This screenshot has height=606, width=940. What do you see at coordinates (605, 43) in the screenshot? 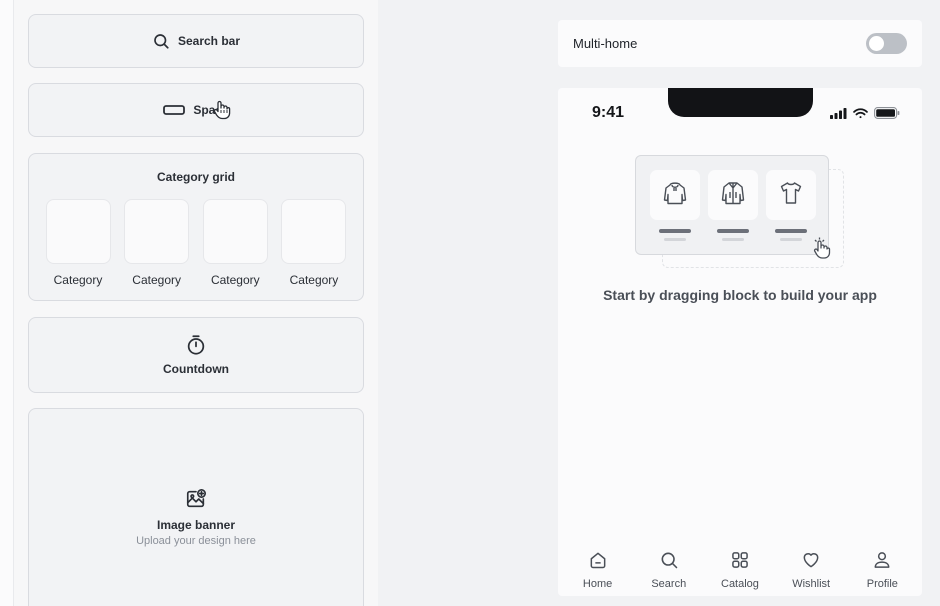
I see `multi-home-label: Multi-home` at bounding box center [605, 43].